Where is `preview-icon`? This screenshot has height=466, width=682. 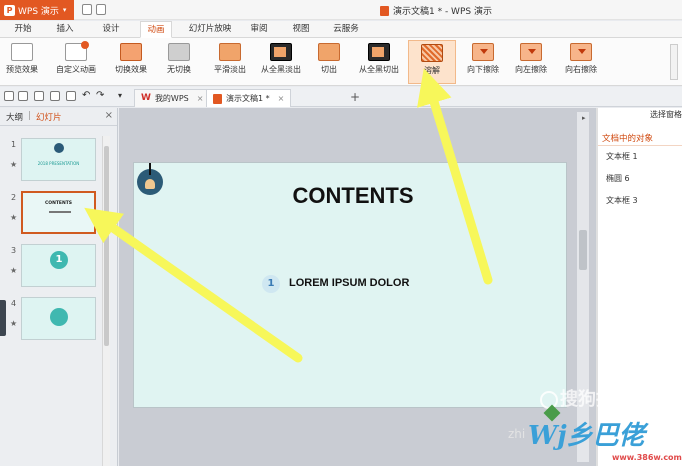
preview-icon is located at coordinates (22, 52).